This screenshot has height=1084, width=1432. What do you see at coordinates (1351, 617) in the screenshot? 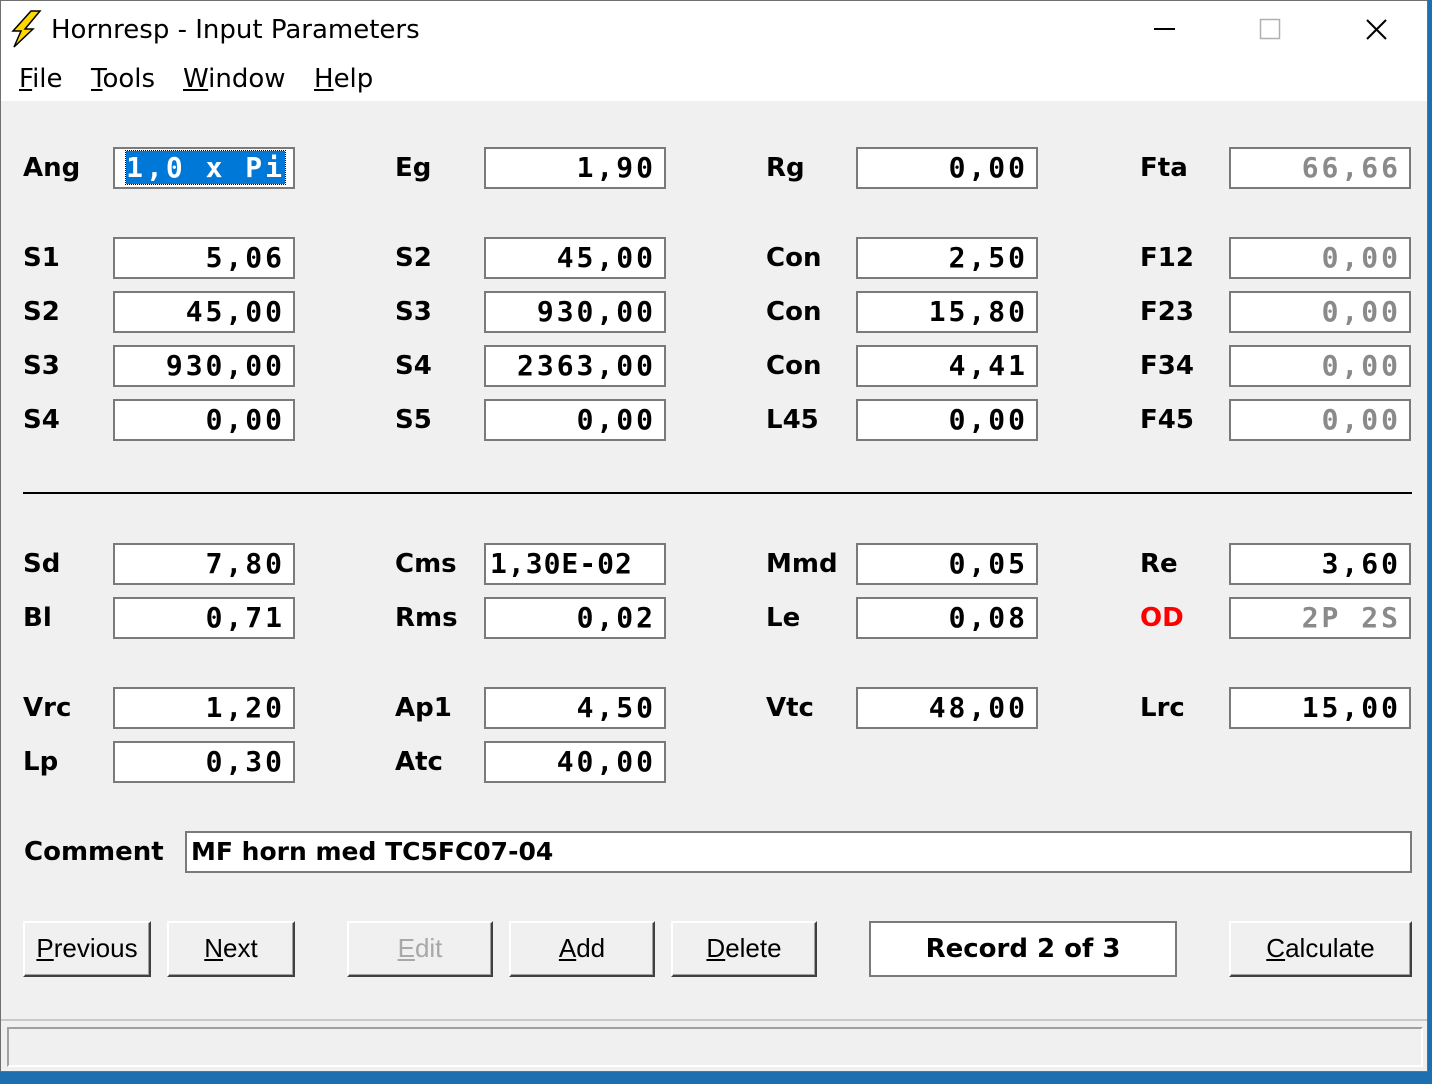
I see `value-od-28: 2P 2S` at bounding box center [1351, 617].